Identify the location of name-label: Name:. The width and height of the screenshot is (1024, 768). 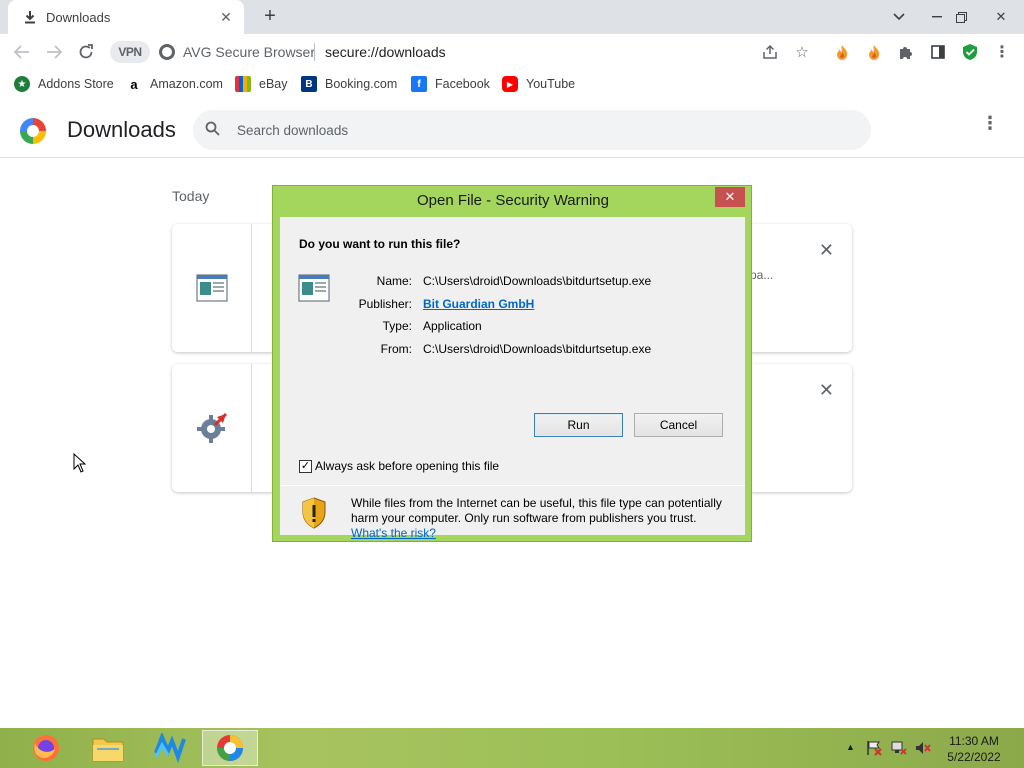
(394, 281).